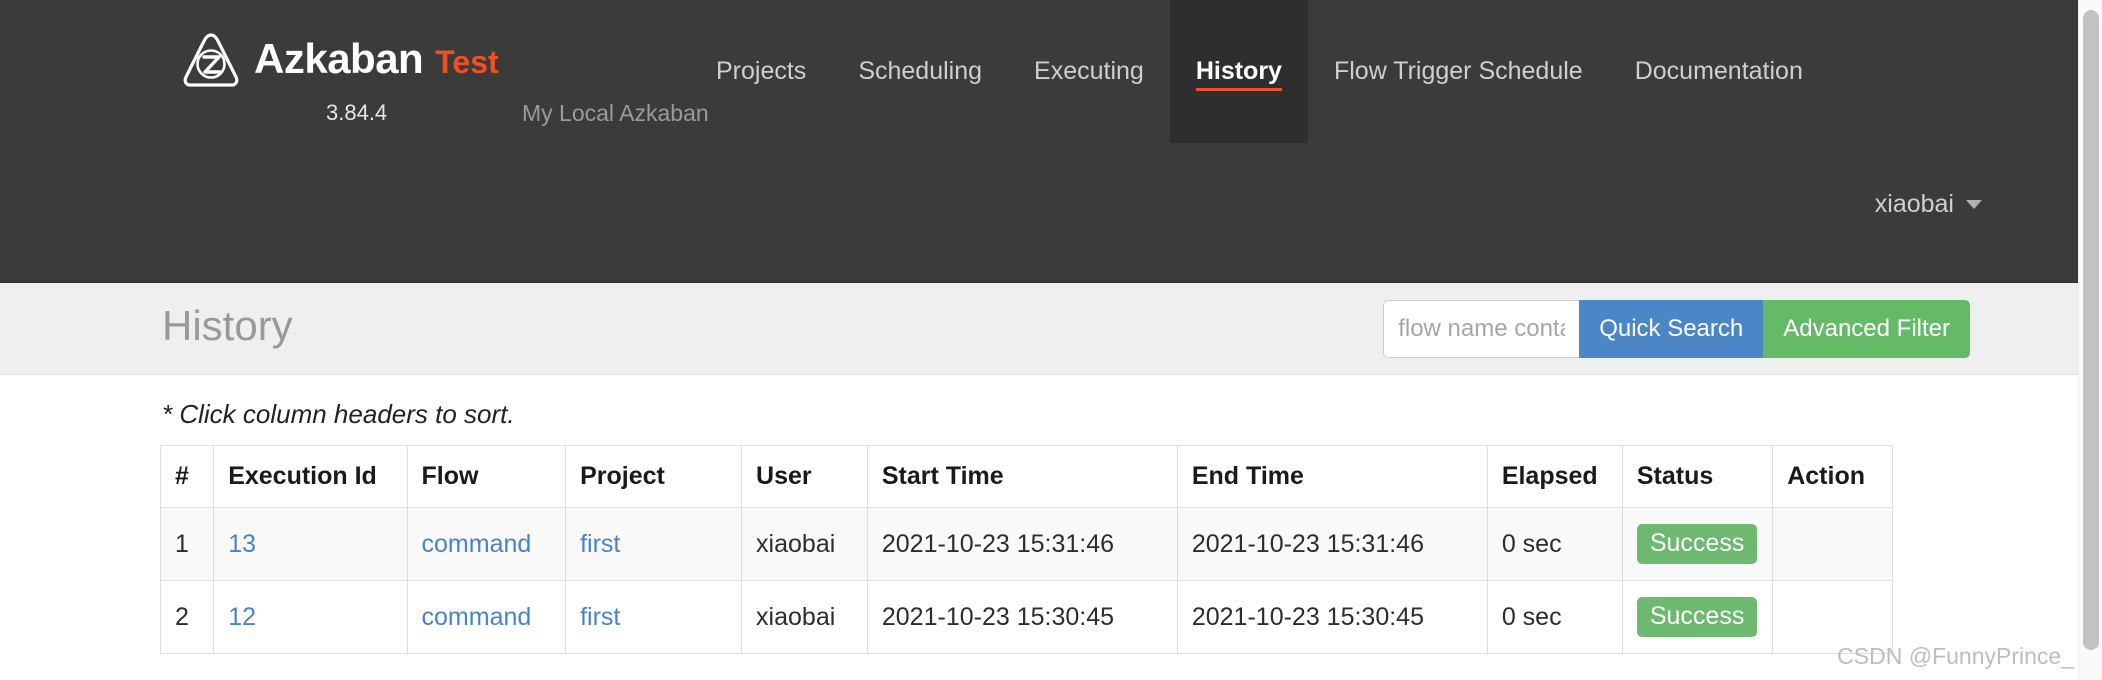 The height and width of the screenshot is (680, 2102). I want to click on cell-num: 1, so click(187, 544).